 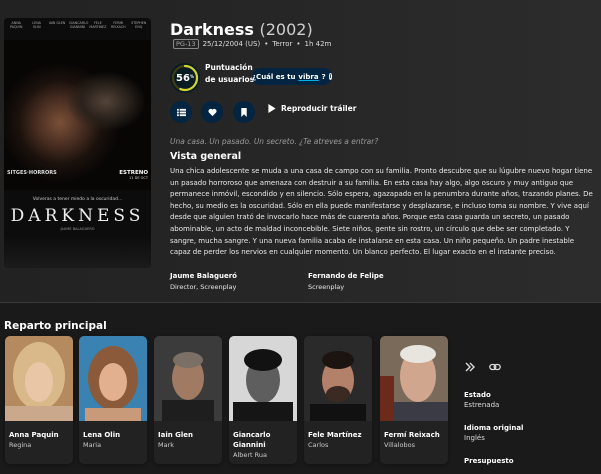 What do you see at coordinates (308, 76) in the screenshot?
I see `vibe-word: vibra` at bounding box center [308, 76].